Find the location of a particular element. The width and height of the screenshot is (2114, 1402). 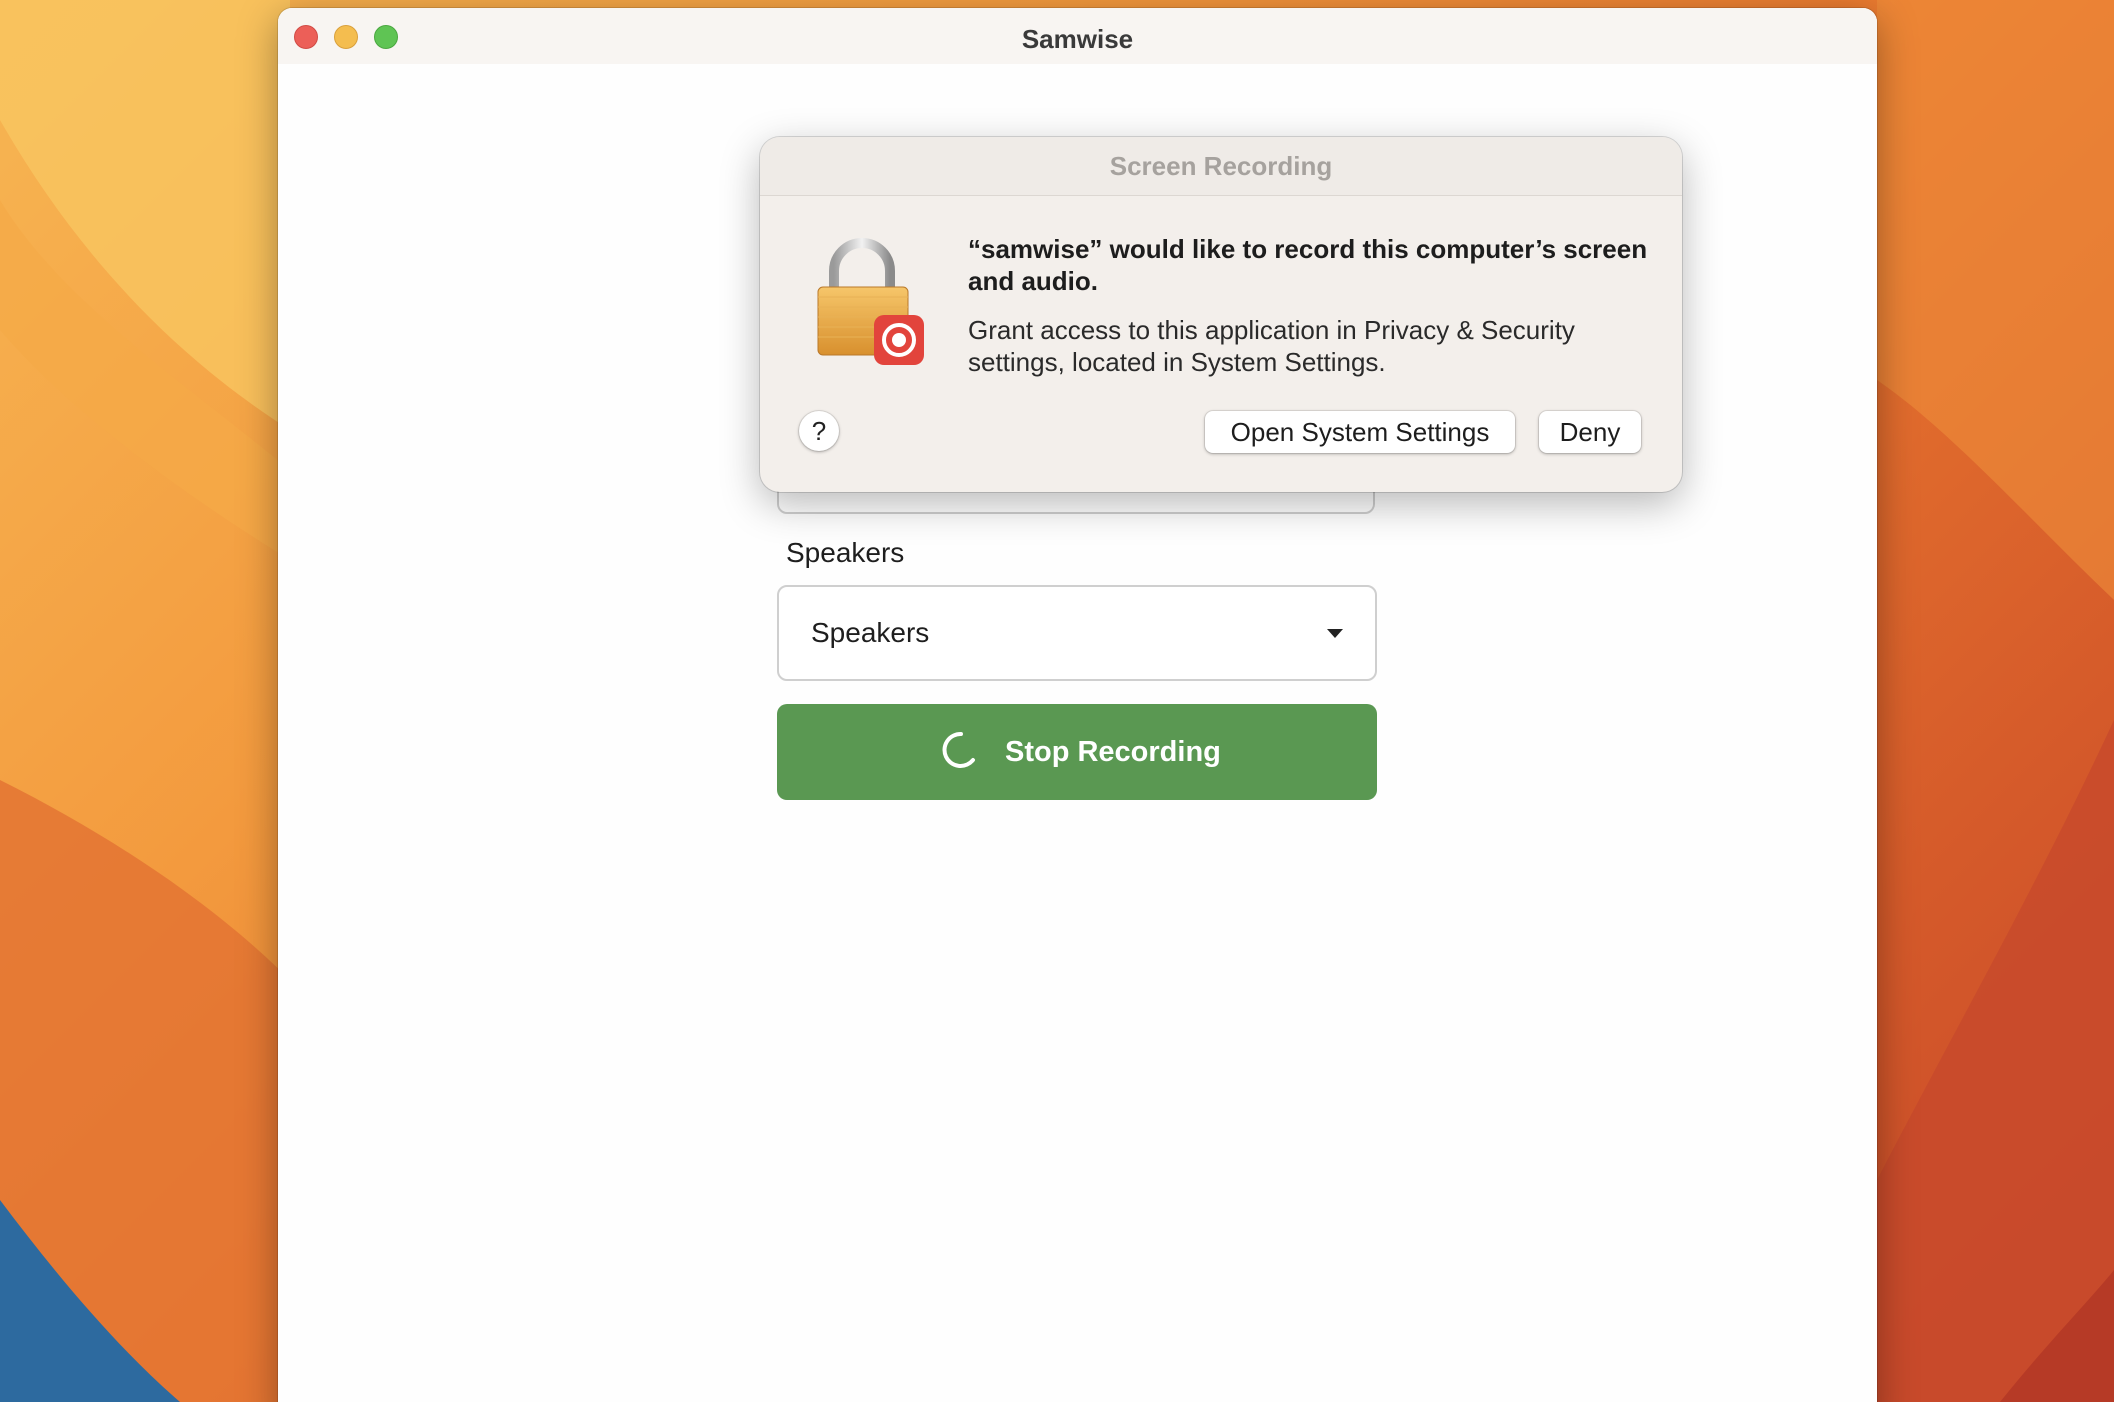

speakers-select-value: Speakers is located at coordinates (870, 632).